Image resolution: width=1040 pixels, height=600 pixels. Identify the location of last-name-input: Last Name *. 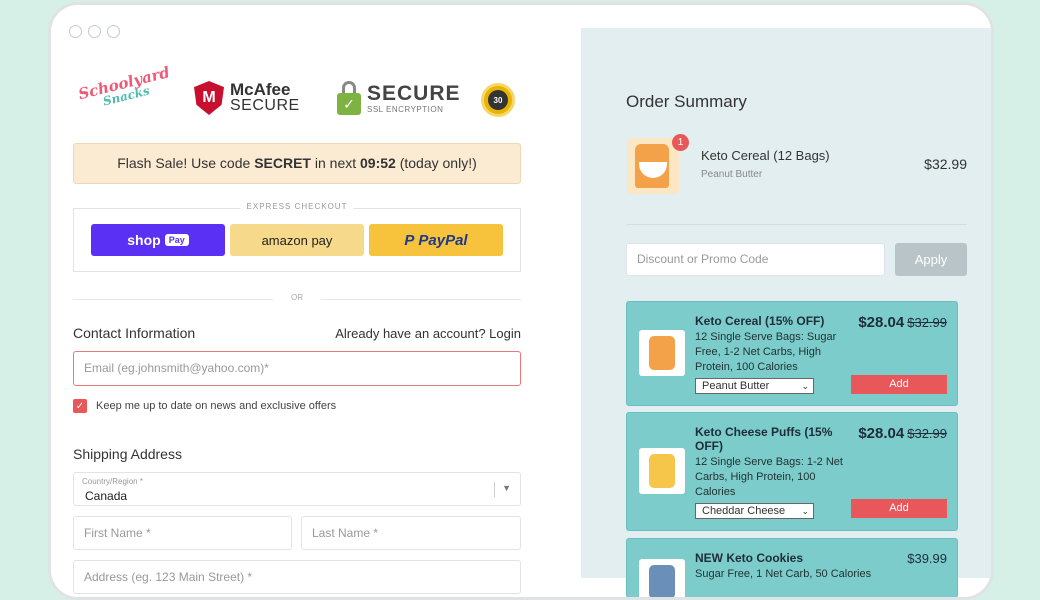
(411, 533).